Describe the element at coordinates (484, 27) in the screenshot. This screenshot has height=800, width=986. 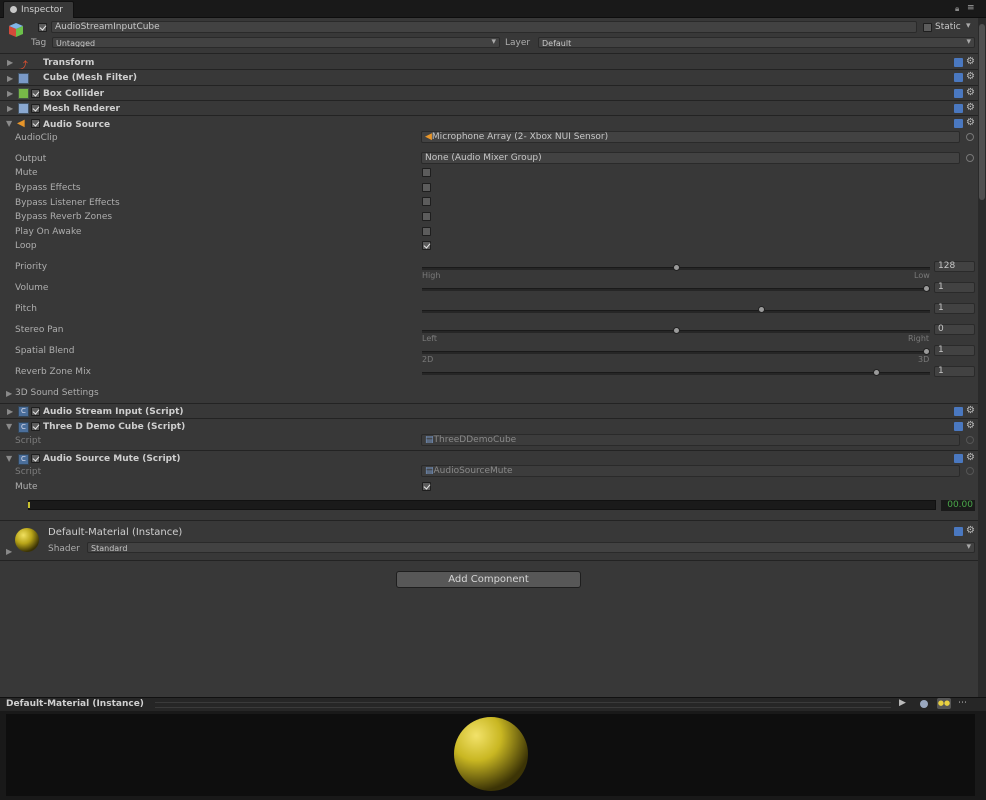
I see `name-field: AudioStreamInputCube` at that location.